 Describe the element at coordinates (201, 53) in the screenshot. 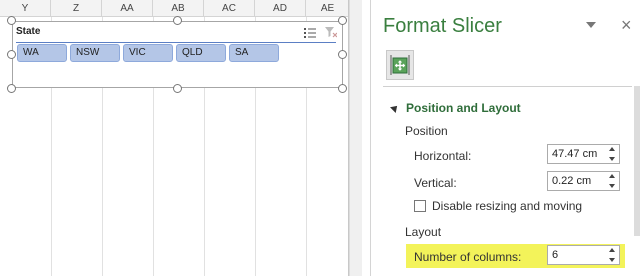

I see `slicer-item-qld: QLD` at that location.